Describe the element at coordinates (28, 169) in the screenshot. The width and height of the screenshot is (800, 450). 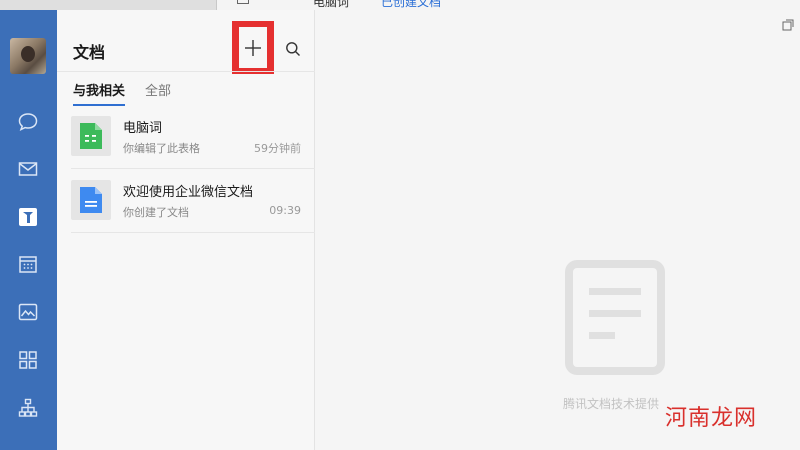
I see `mail-icon` at that location.